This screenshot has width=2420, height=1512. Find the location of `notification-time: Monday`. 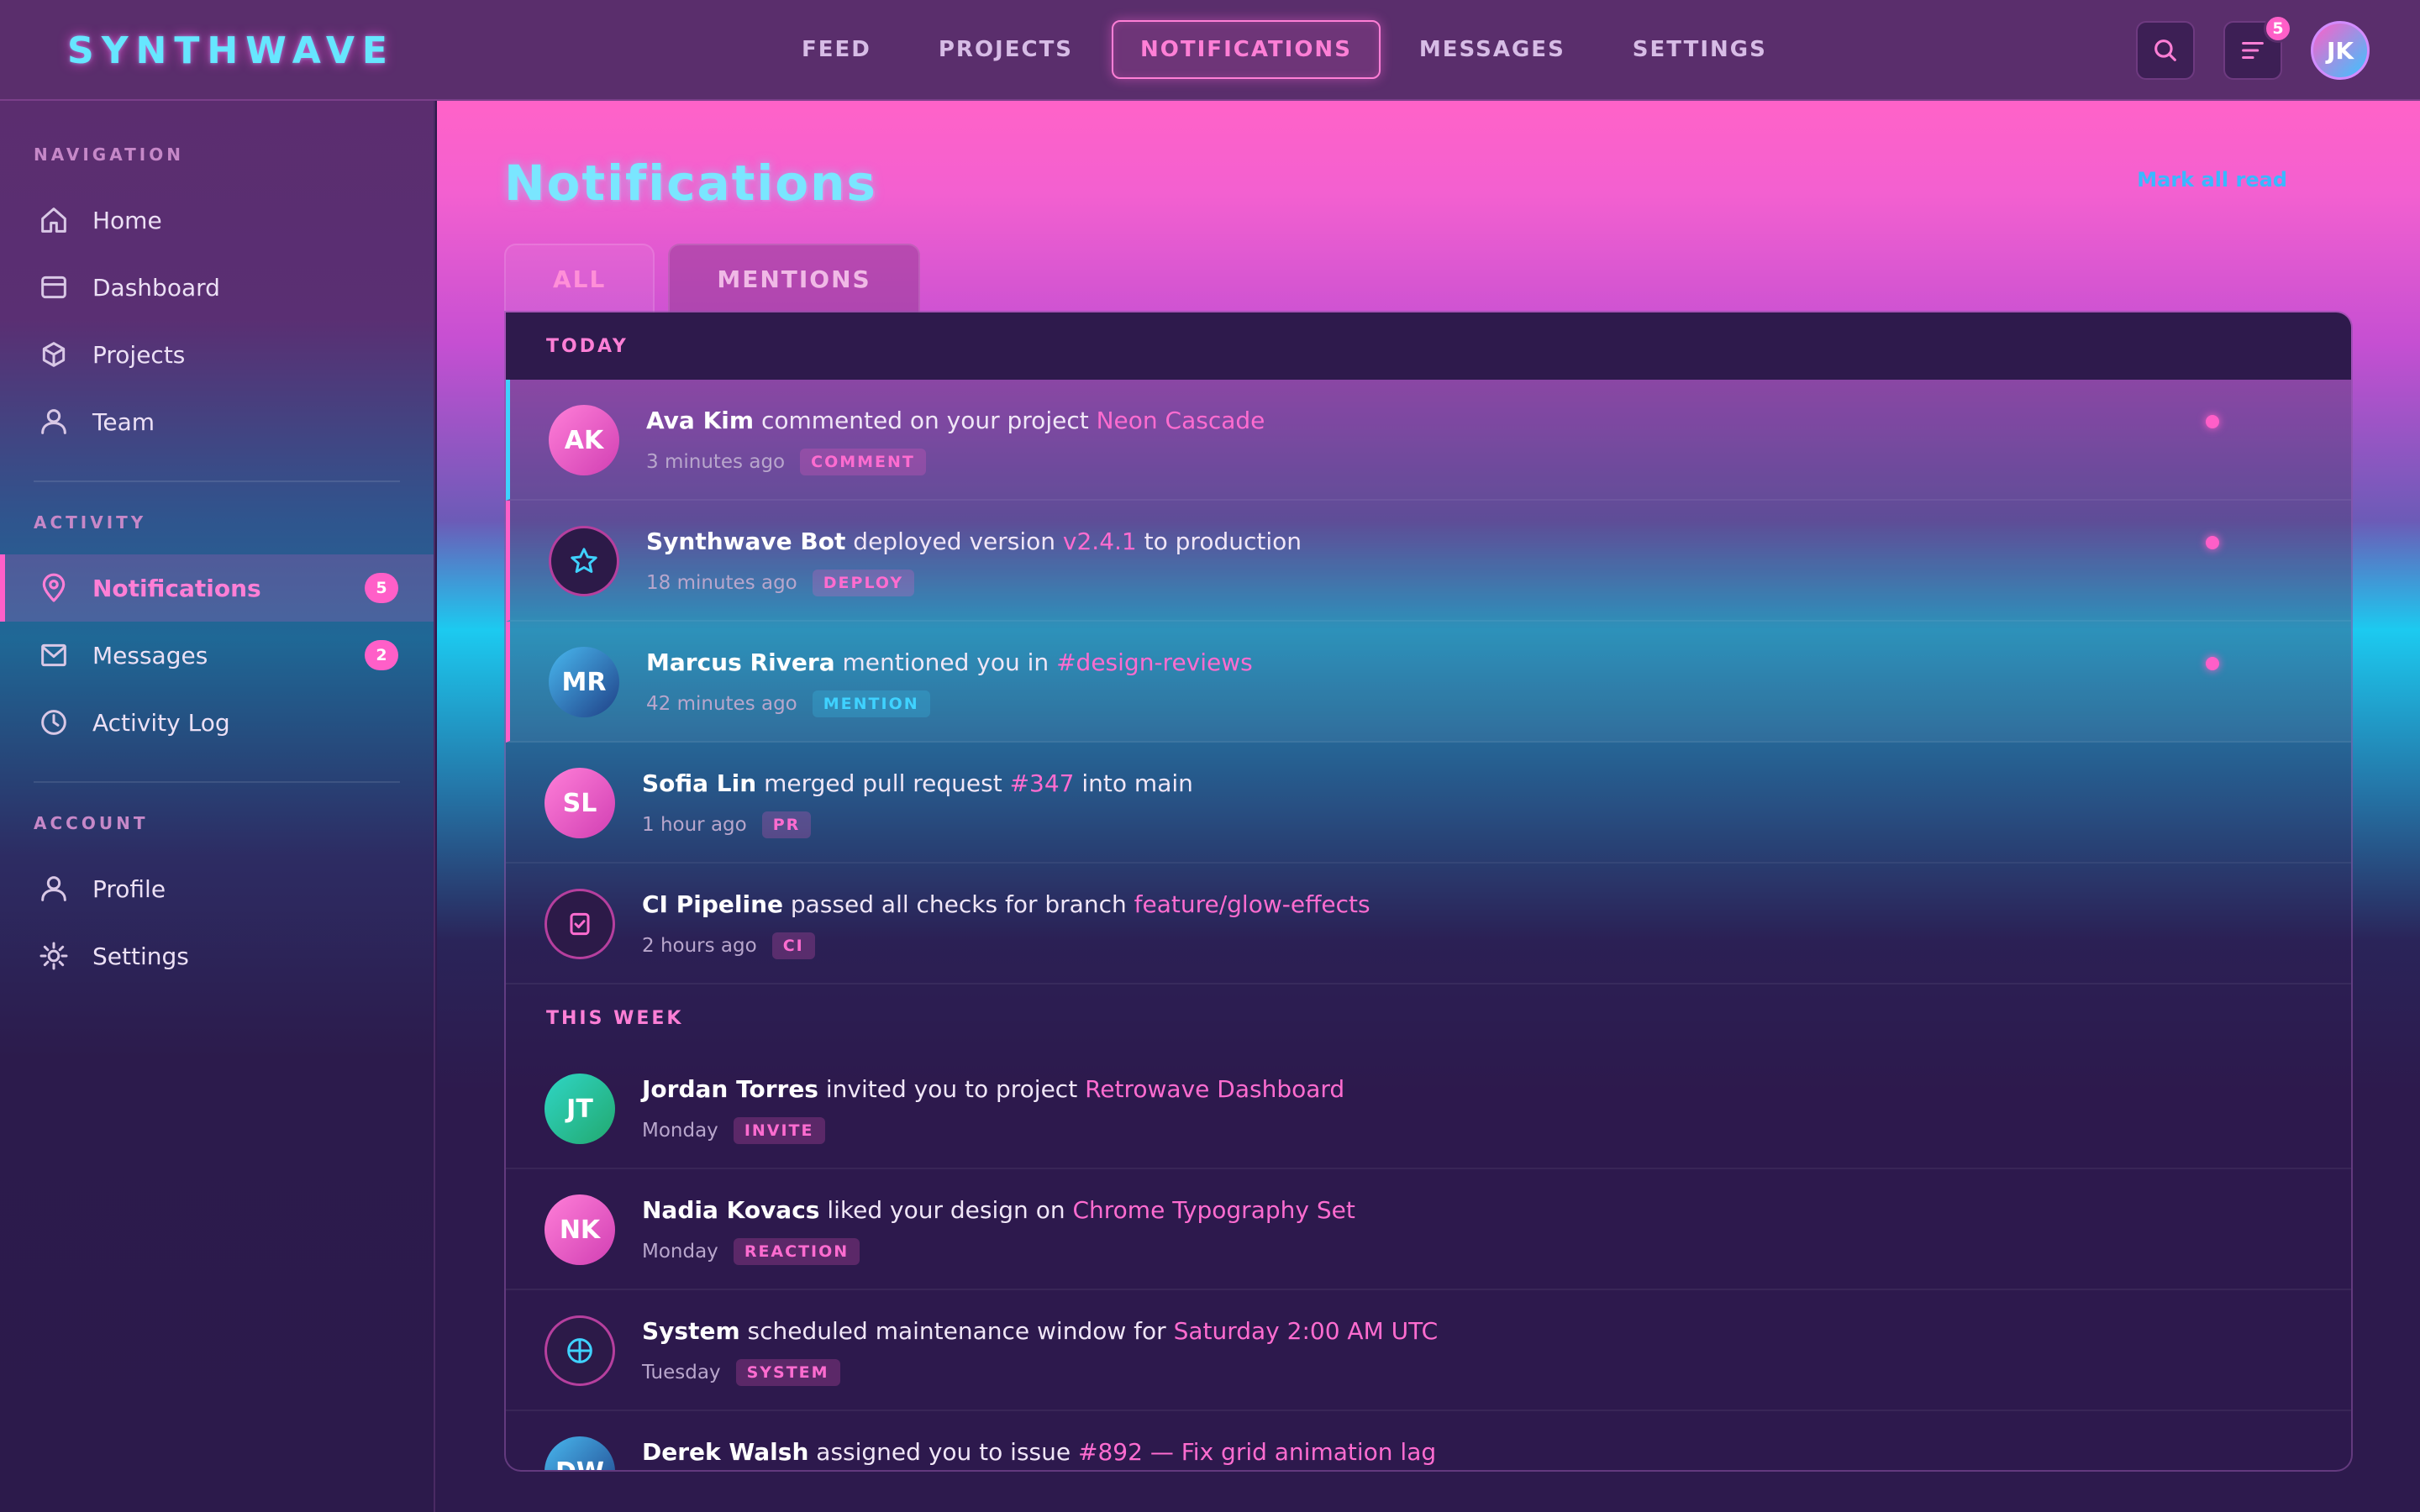

notification-time: Monday is located at coordinates (680, 1131).